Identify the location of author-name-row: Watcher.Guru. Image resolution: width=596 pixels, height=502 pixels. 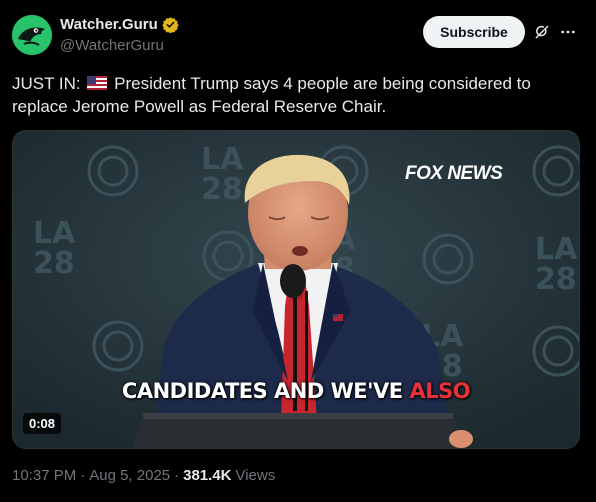
(119, 24).